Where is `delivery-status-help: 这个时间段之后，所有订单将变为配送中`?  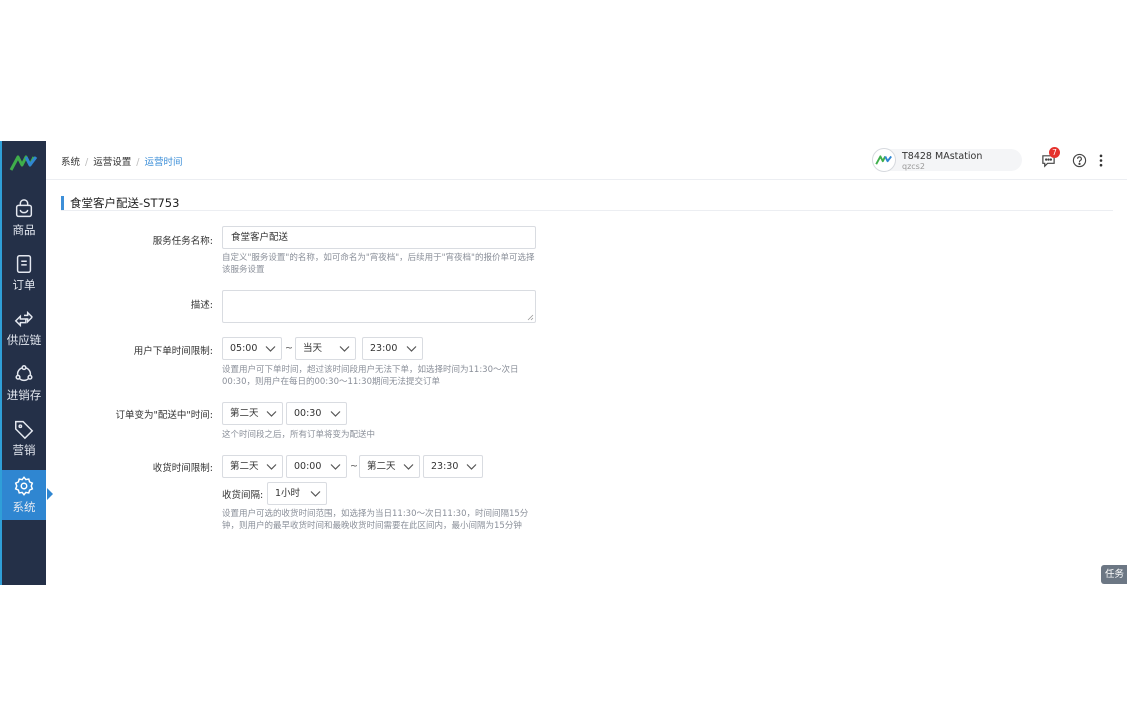
delivery-status-help: 这个时间段之后，所有订单将变为配送中 is located at coordinates (299, 435).